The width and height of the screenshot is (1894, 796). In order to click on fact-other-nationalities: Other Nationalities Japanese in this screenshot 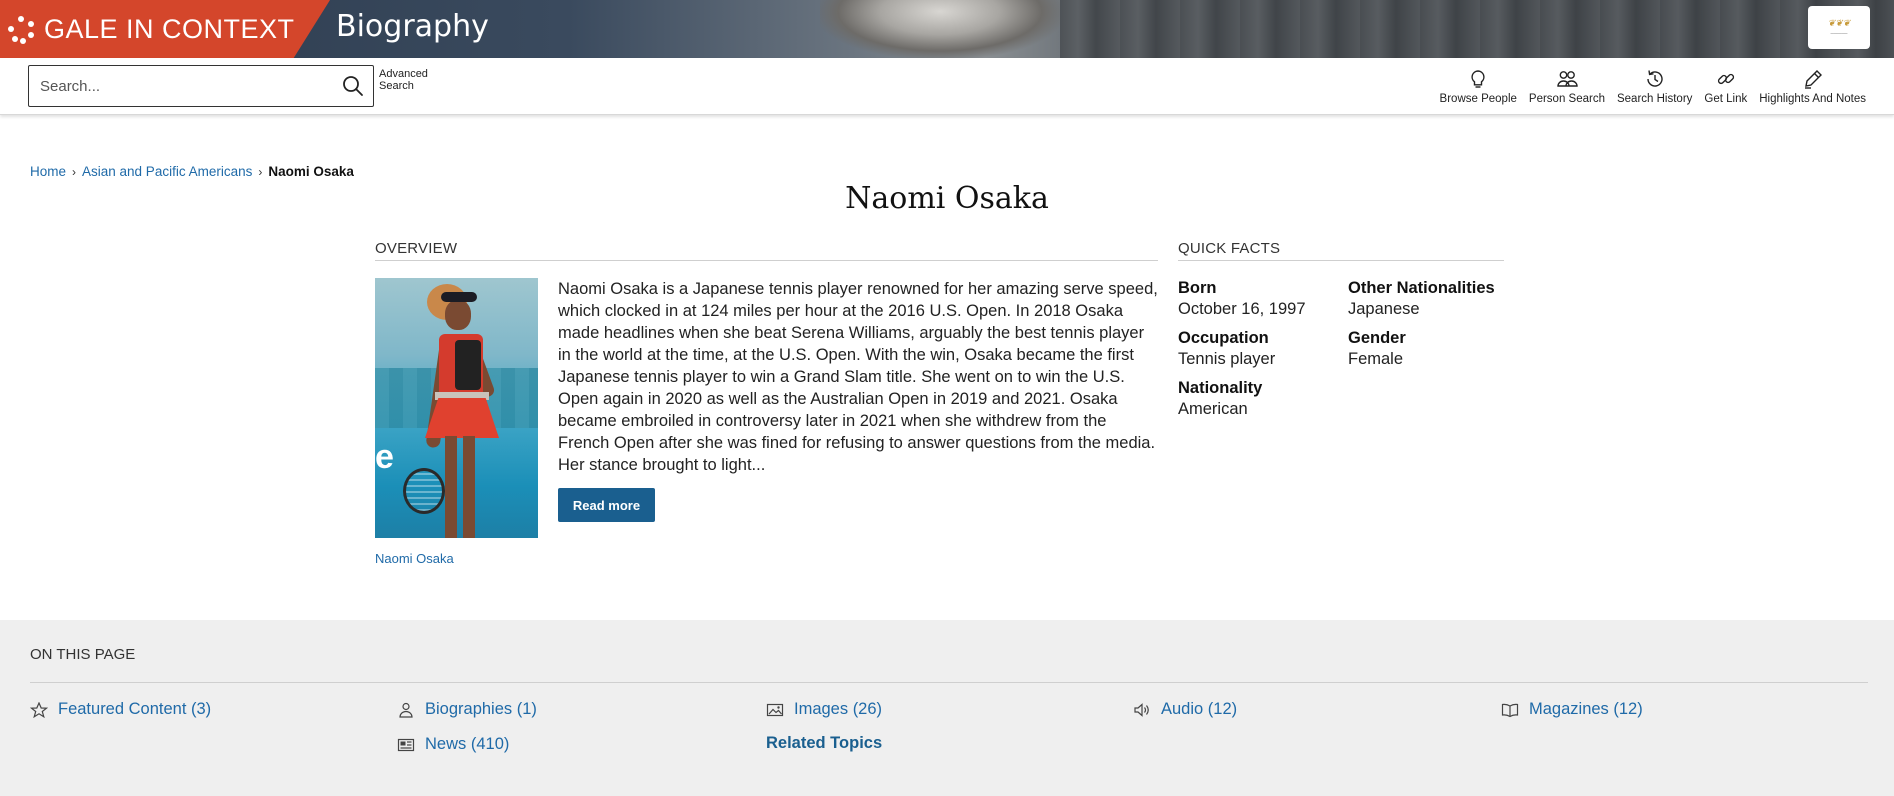, I will do `click(1421, 298)`.